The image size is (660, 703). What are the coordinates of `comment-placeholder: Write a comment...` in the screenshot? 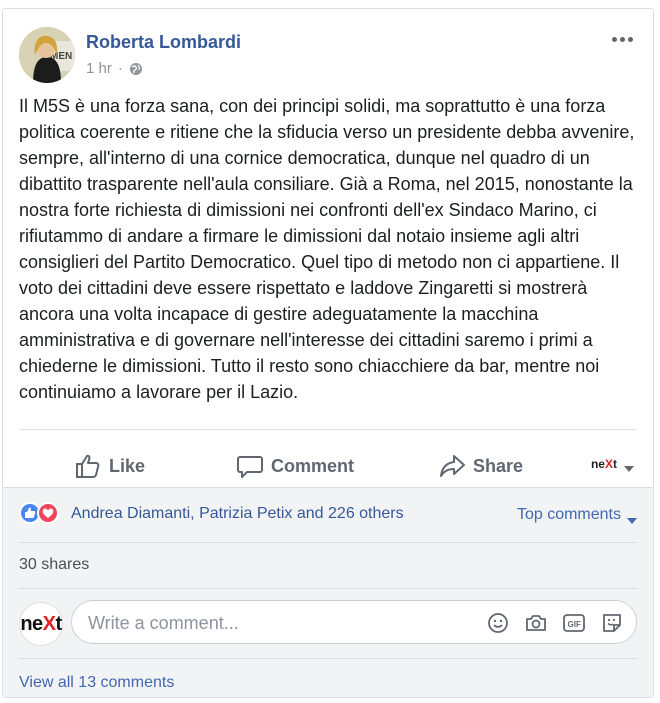 It's located at (163, 623).